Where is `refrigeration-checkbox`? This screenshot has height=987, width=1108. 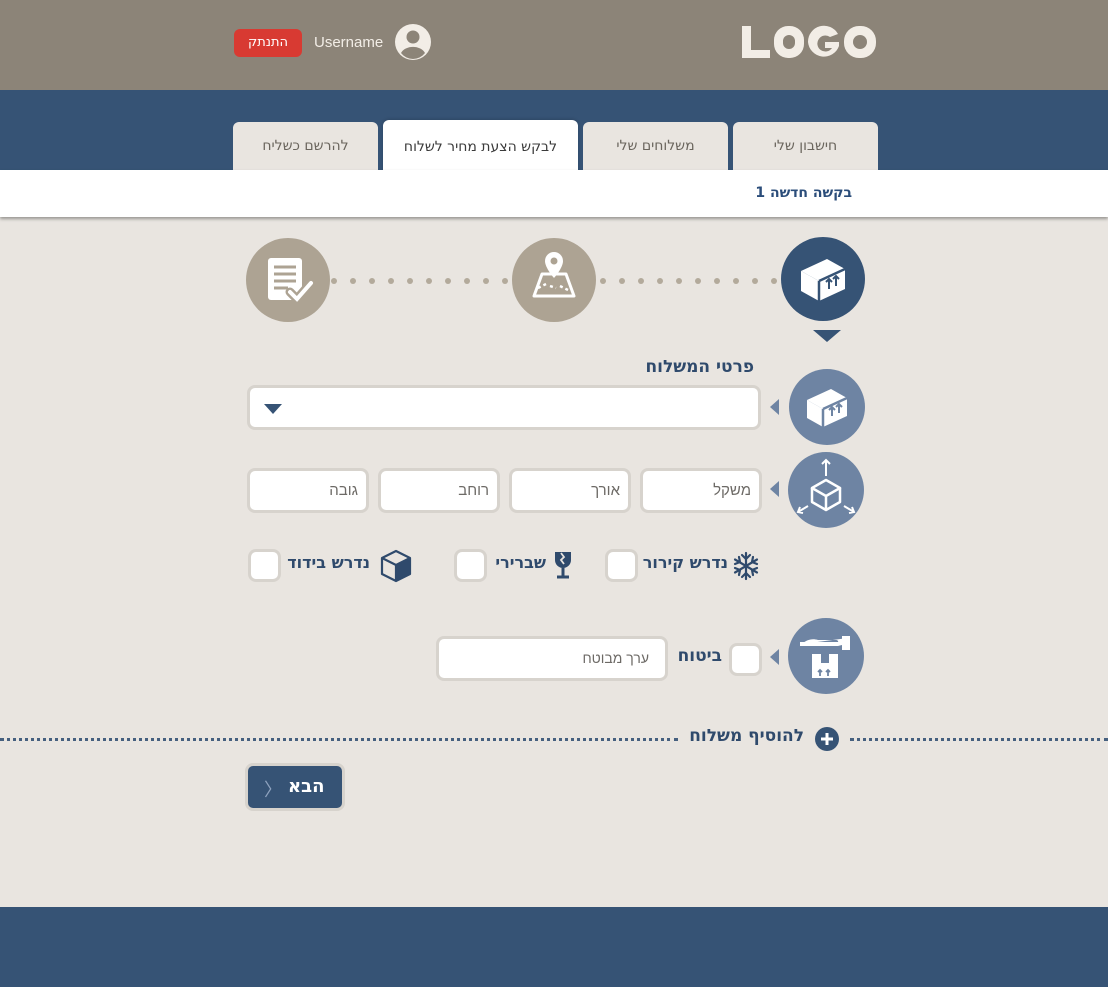
refrigeration-checkbox is located at coordinates (621, 565).